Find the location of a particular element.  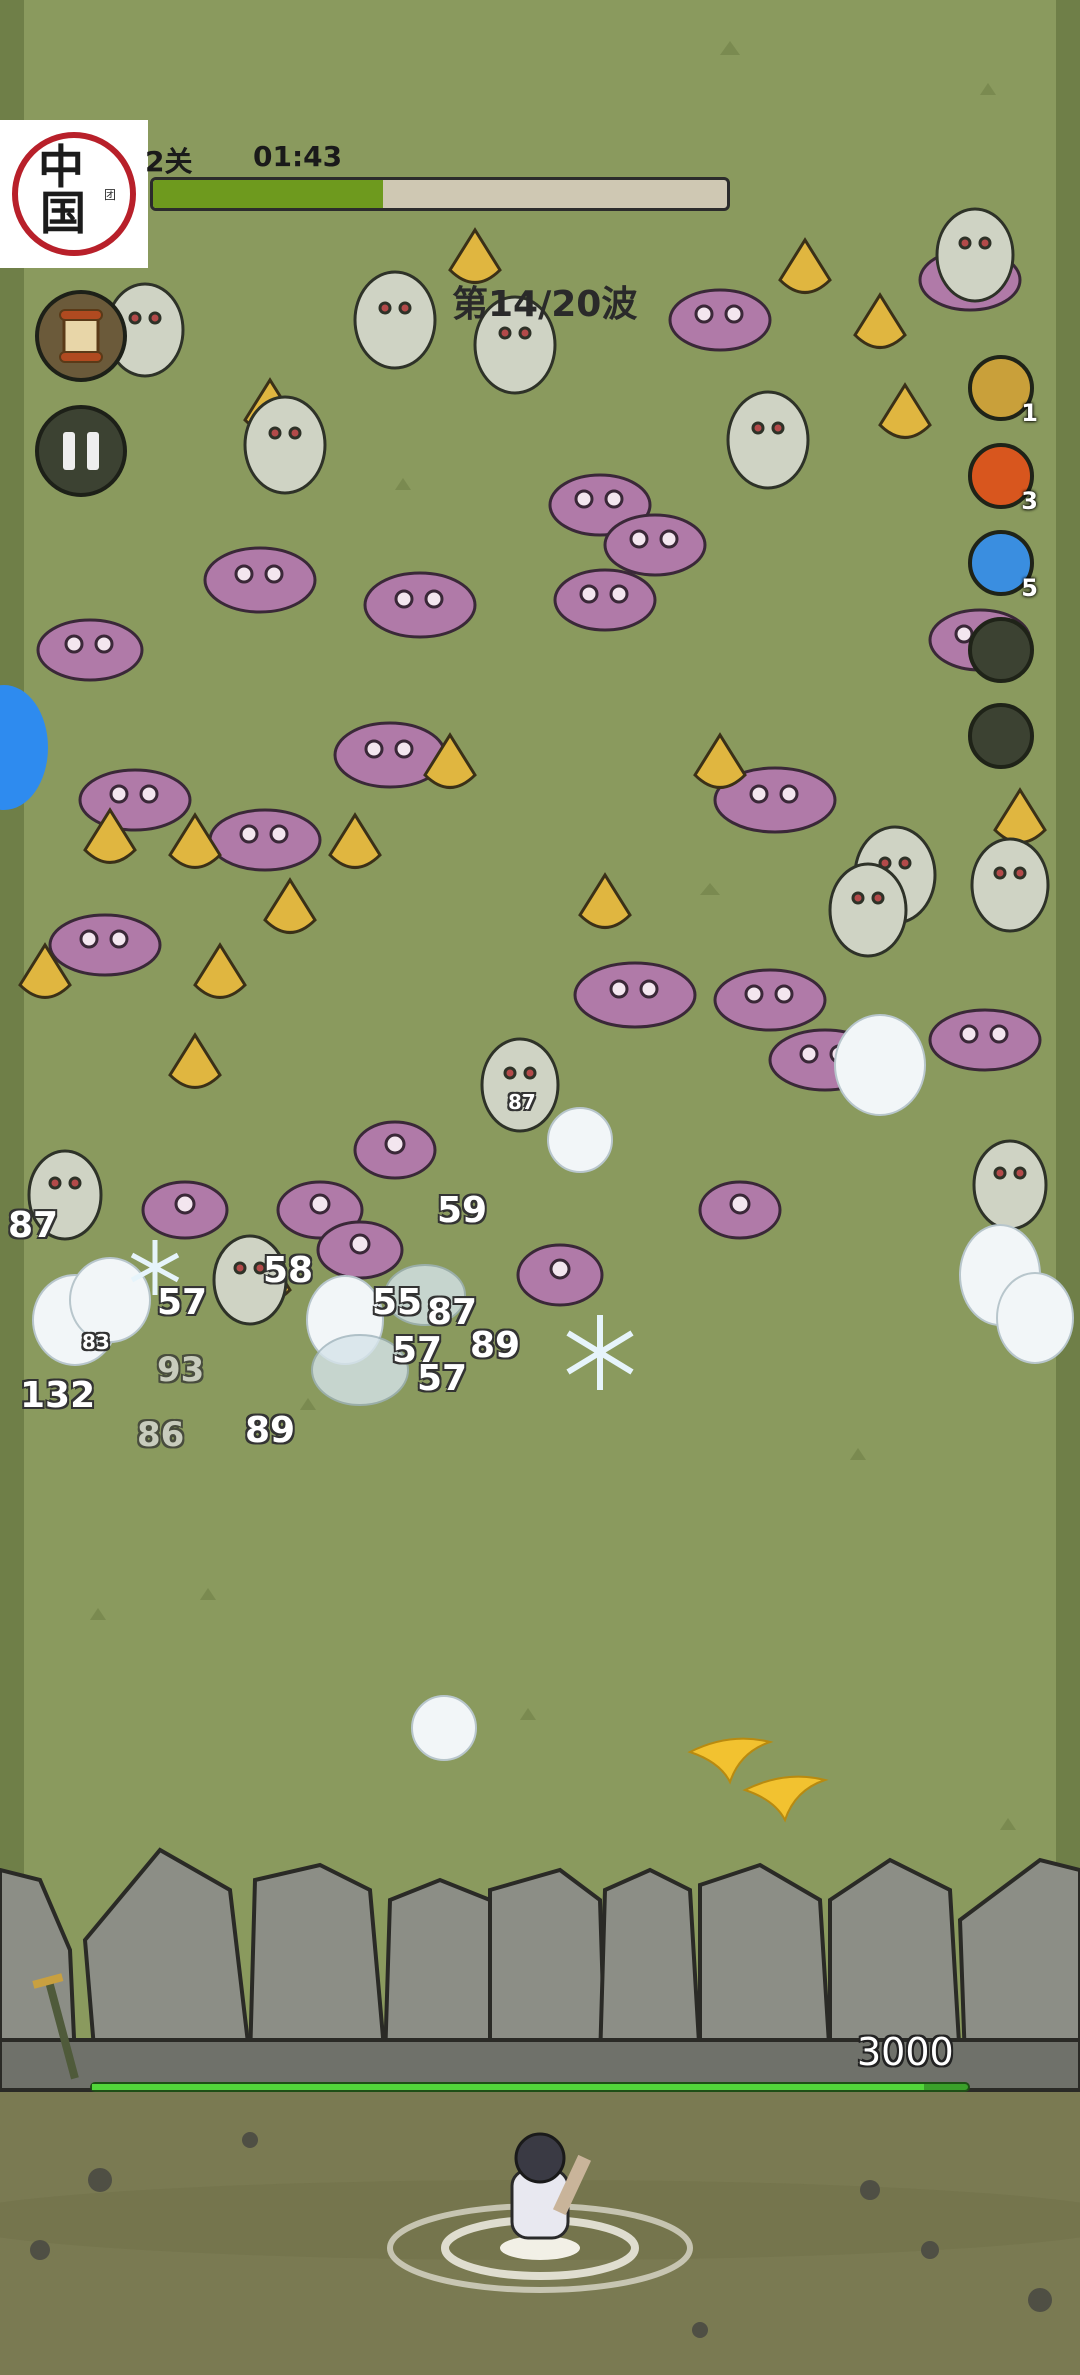

skill-count: 1 is located at coordinates (1029, 413).